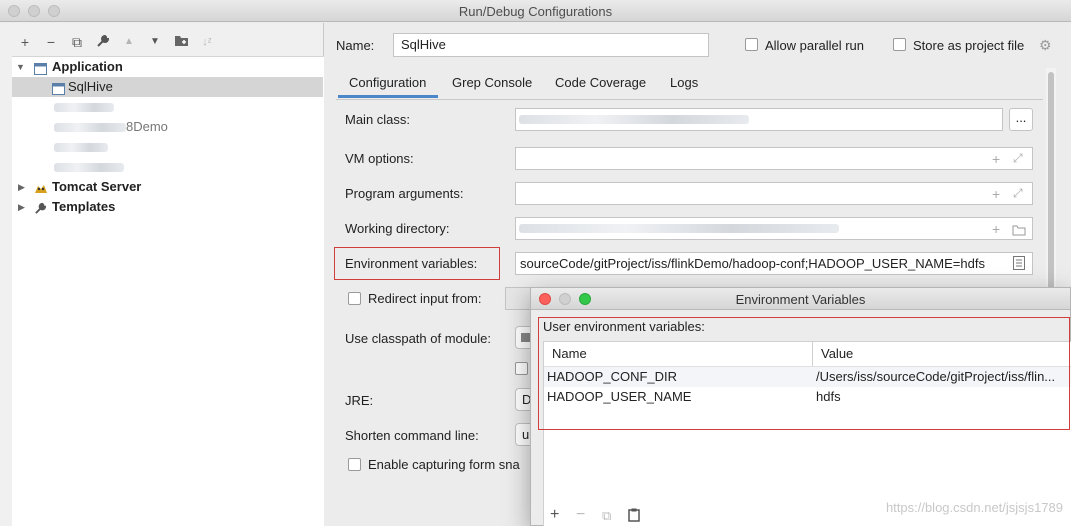  Describe the element at coordinates (526, 434) in the screenshot. I see `shorten-command-value: u` at that location.